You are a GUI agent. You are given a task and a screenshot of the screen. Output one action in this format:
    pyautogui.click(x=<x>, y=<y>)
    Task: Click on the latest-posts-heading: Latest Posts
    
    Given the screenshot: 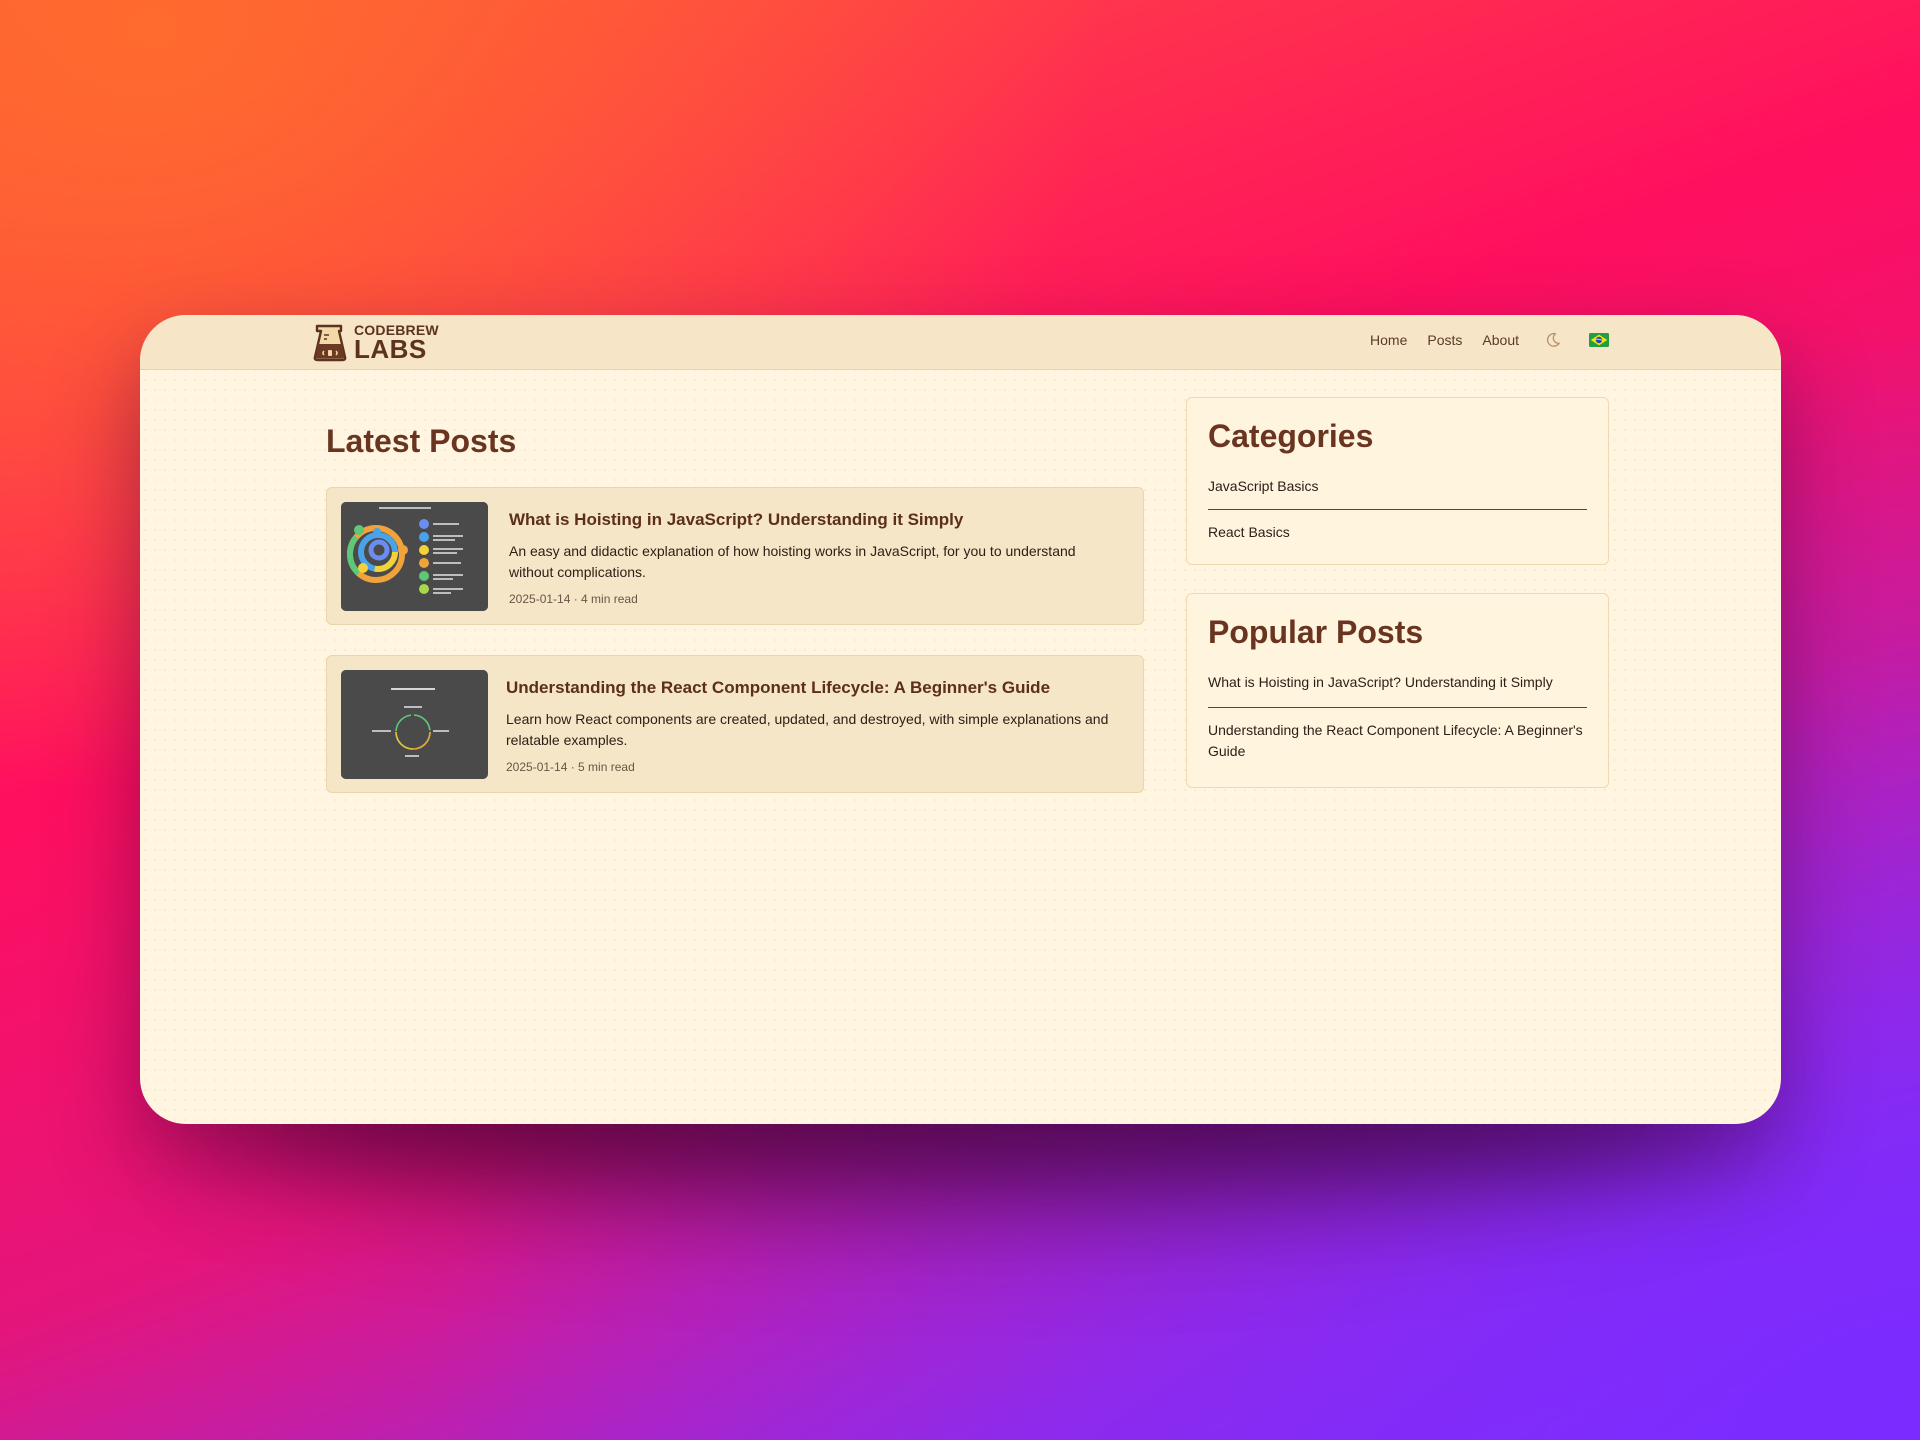 What is the action you would take?
    pyautogui.click(x=421, y=441)
    